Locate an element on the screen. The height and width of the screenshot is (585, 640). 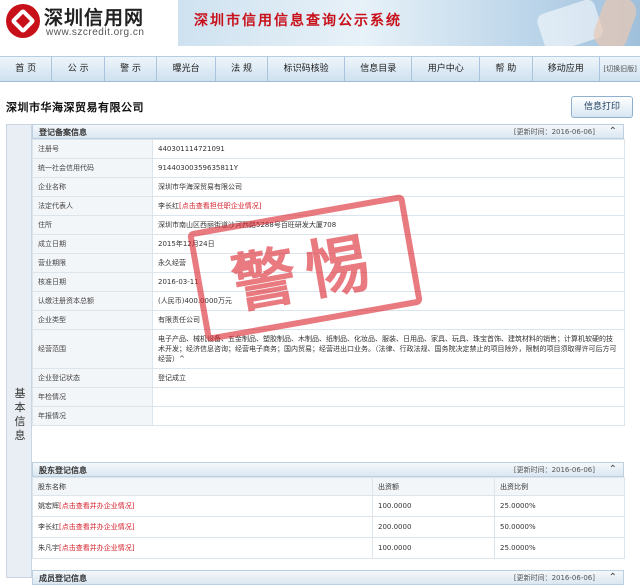
legal-rep-link: [点击查看担任职企业情况] is located at coordinates (220, 206).